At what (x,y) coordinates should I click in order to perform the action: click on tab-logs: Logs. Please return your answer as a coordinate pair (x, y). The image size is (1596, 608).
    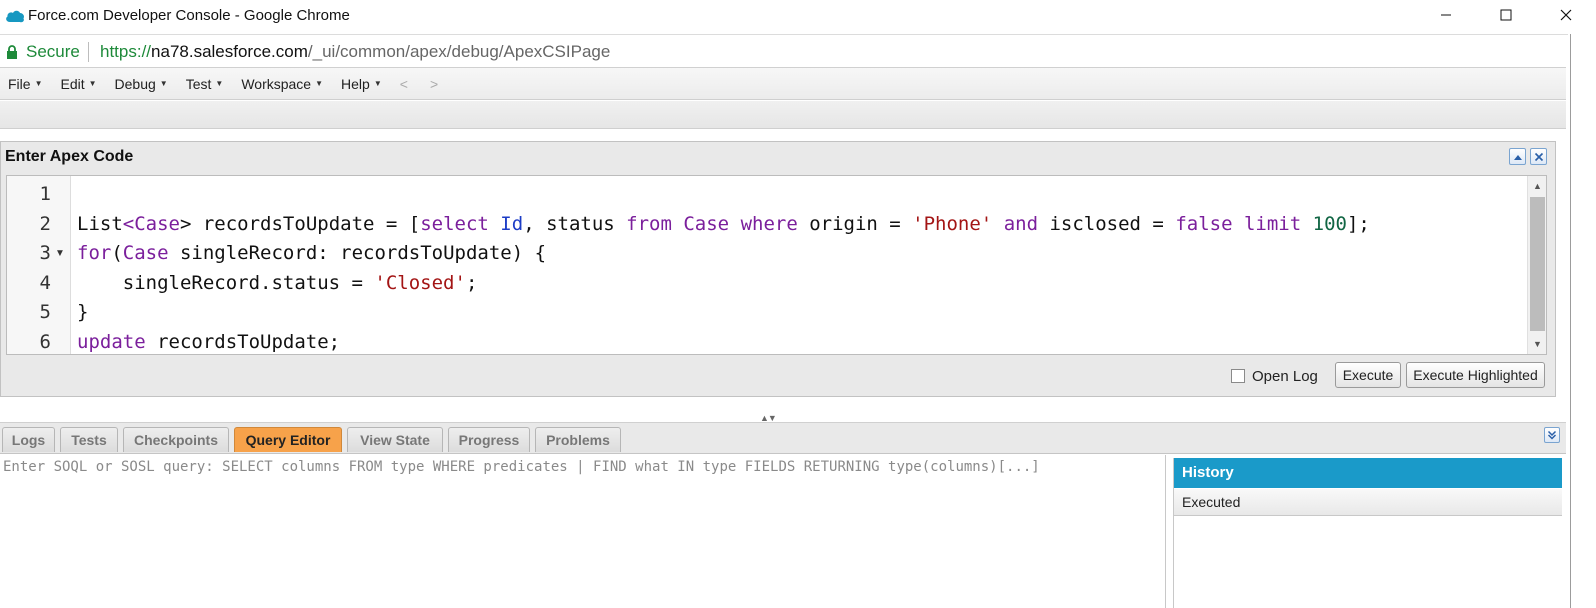
    Looking at the image, I should click on (28, 439).